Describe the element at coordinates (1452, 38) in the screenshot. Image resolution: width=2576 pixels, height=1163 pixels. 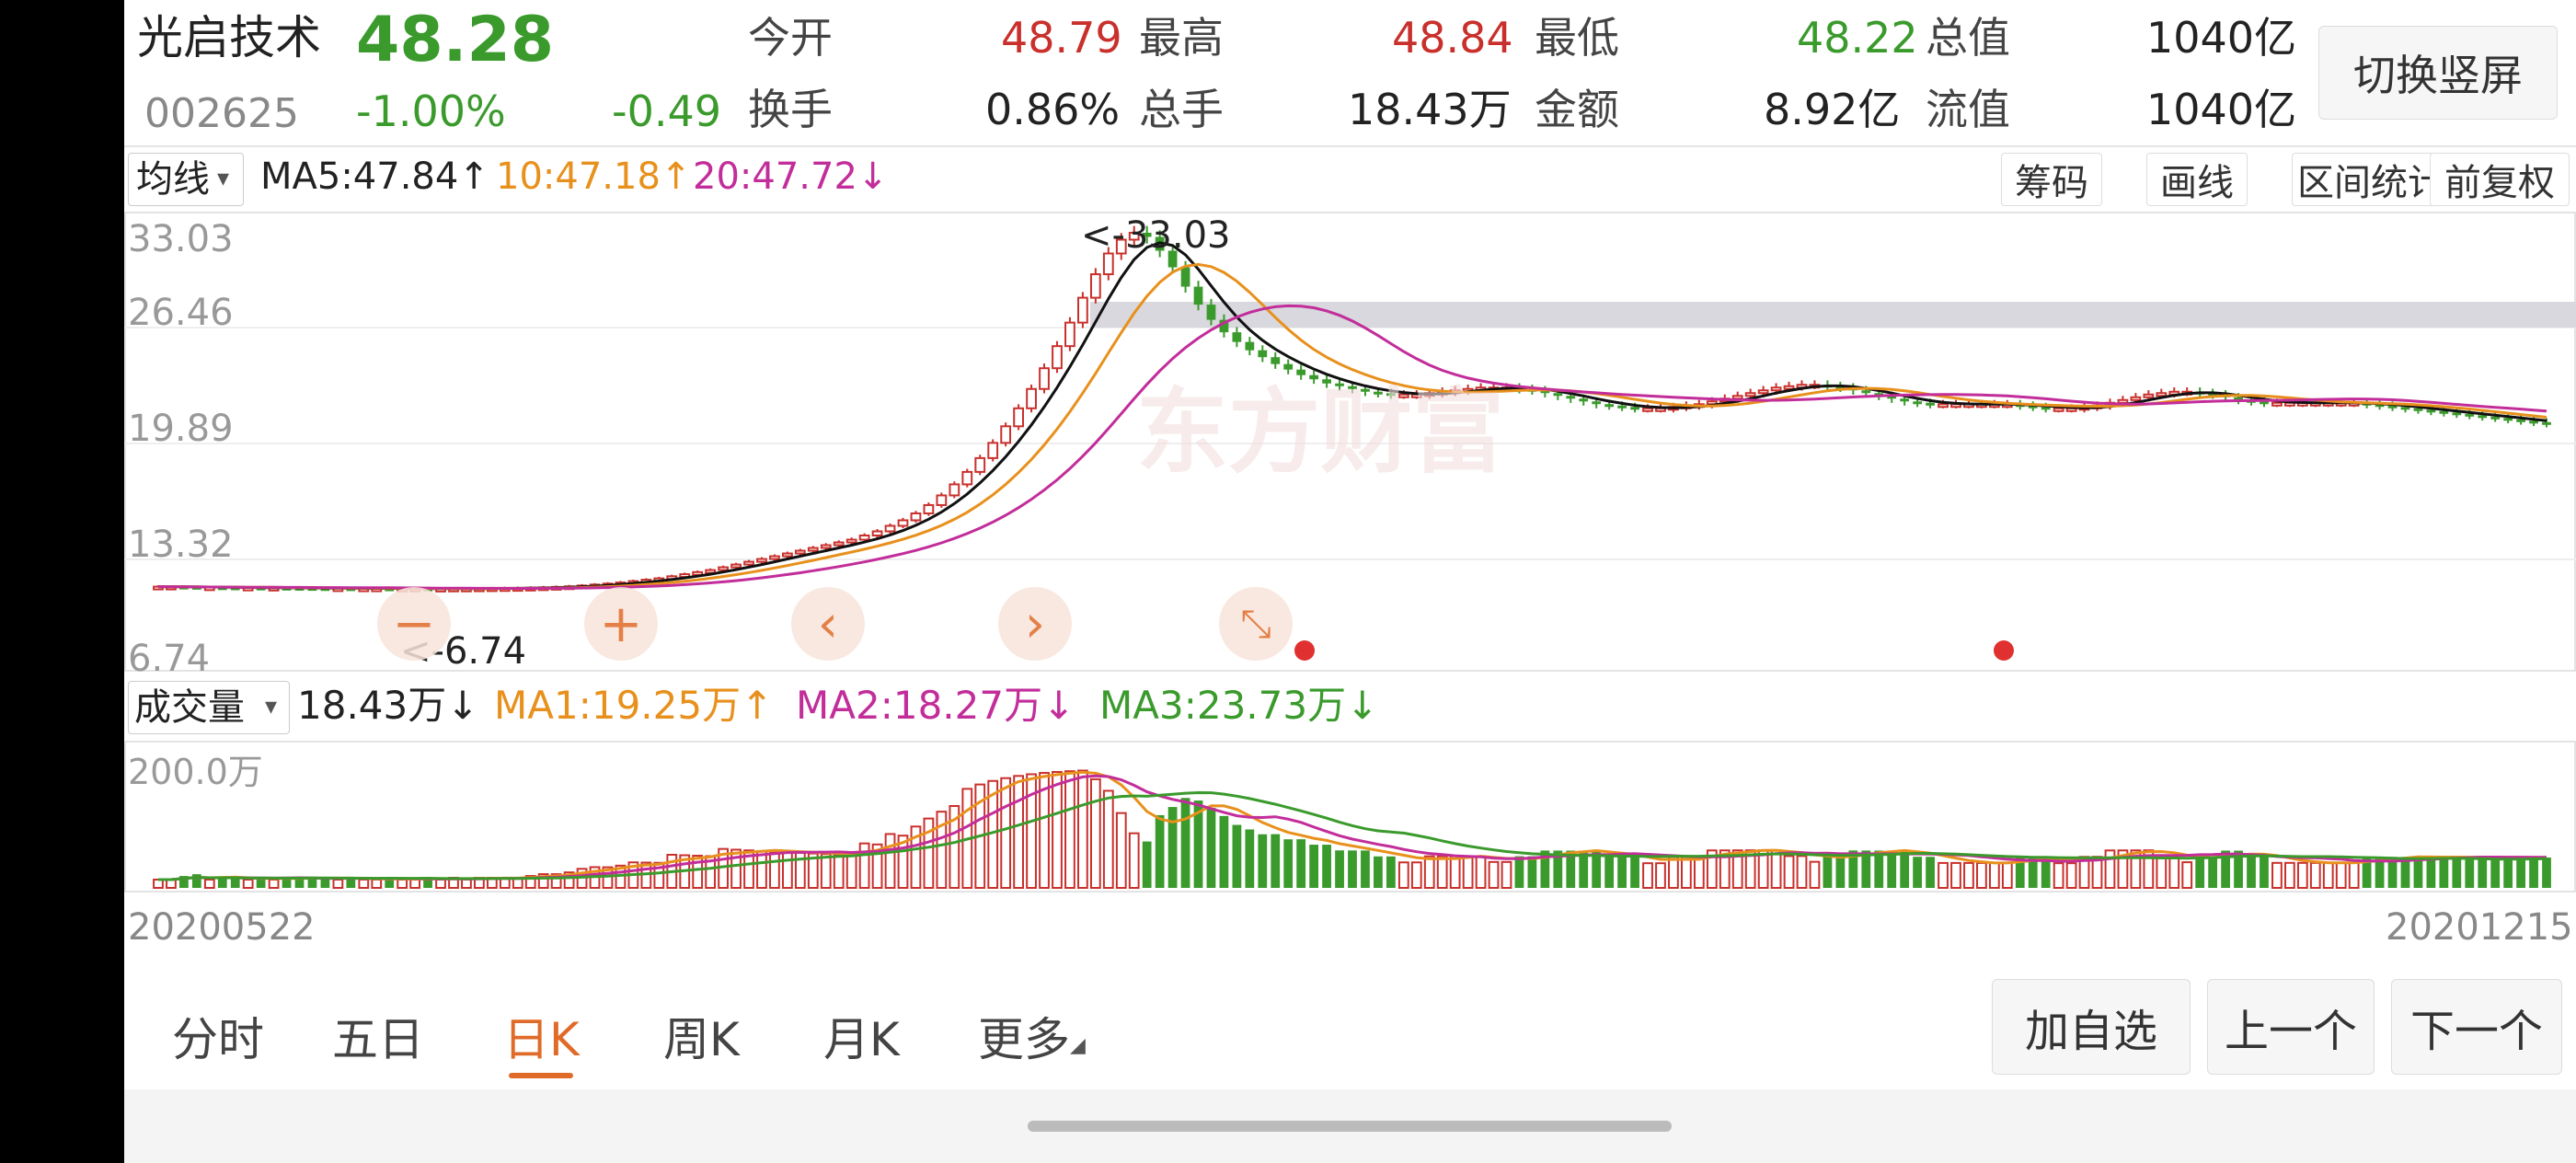
I see `stat-value: 48.84` at that location.